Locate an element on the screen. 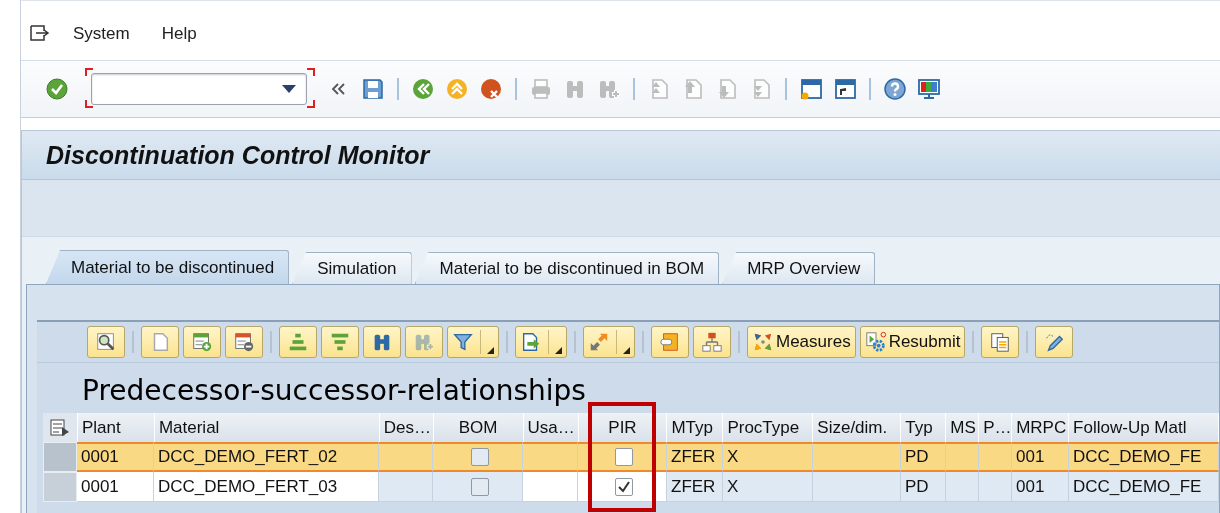  column-header: MTyp is located at coordinates (695, 427).